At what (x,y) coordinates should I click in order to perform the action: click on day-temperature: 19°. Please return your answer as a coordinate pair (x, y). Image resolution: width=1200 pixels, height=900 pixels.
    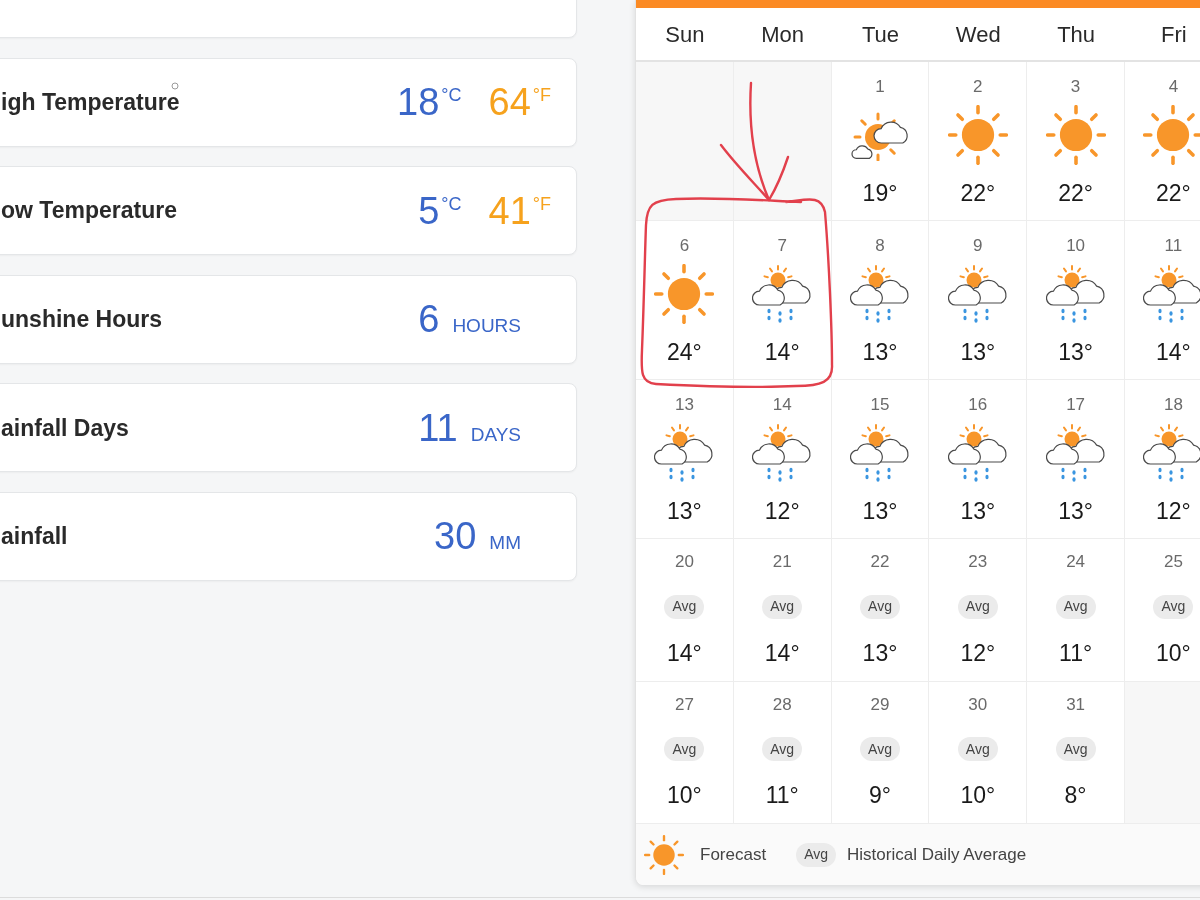
    Looking at the image, I should click on (880, 193).